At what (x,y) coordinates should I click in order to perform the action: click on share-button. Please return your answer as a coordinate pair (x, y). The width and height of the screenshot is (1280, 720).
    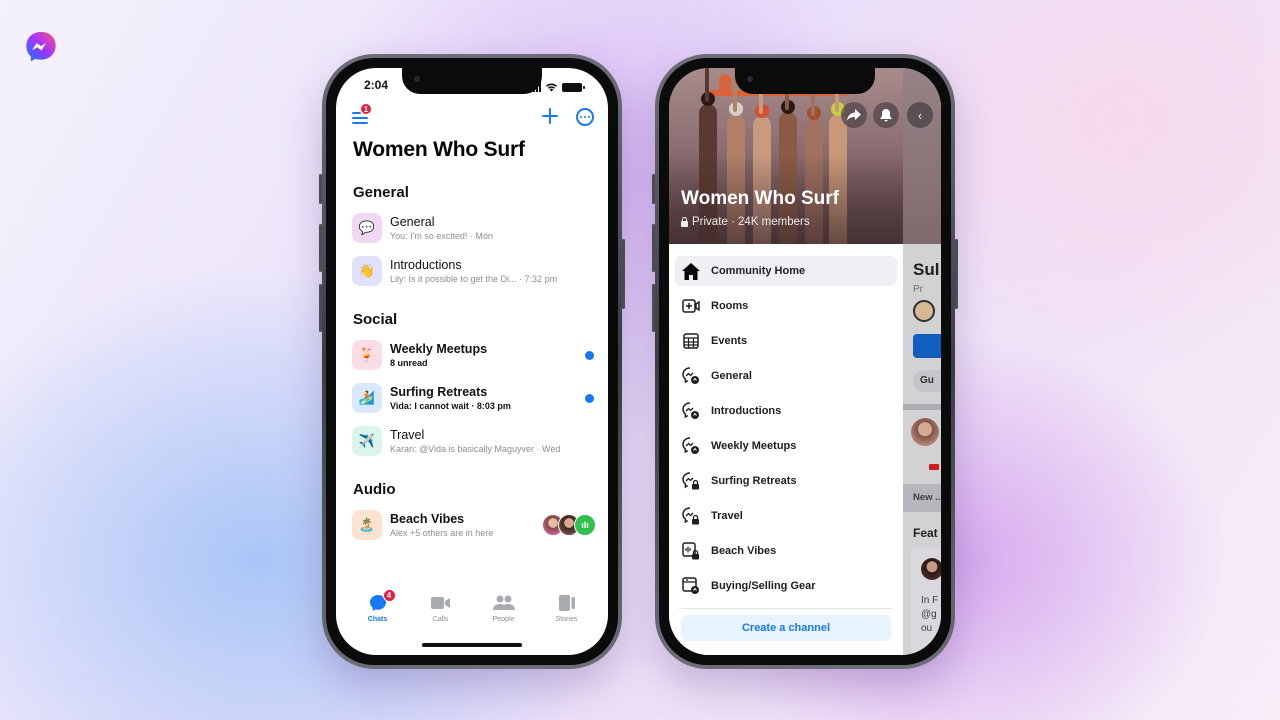
    Looking at the image, I should click on (854, 115).